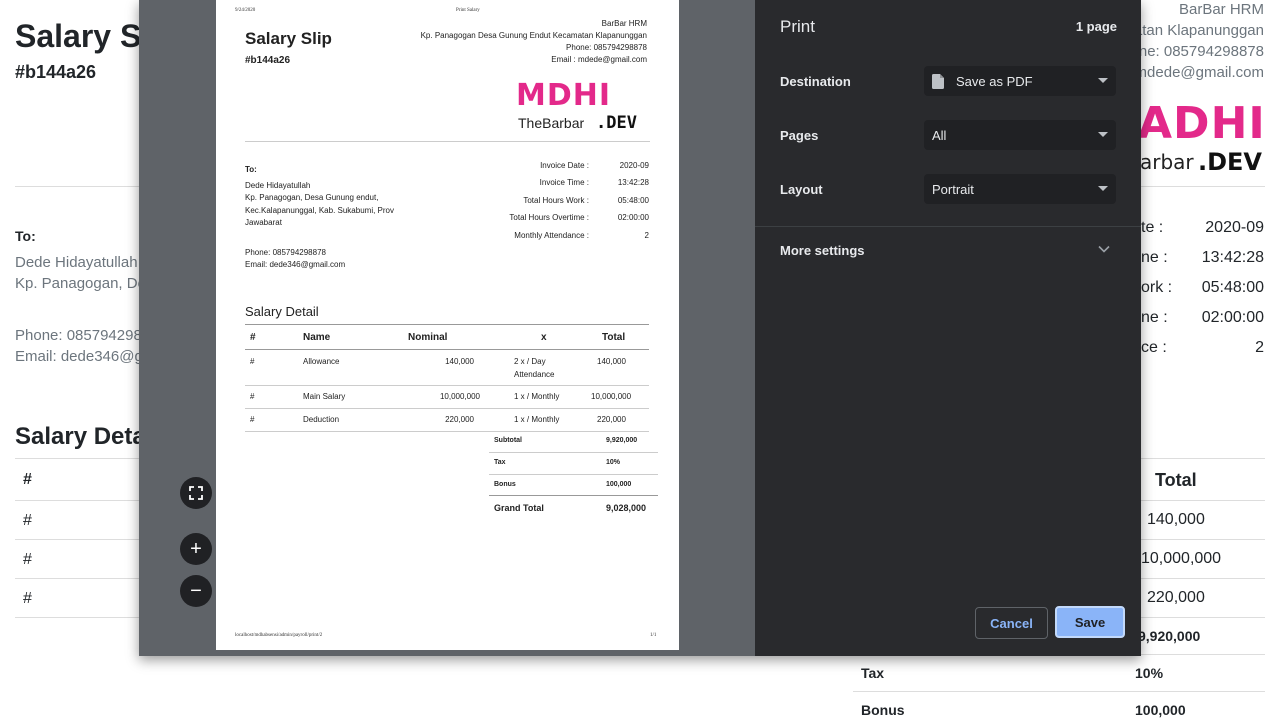 The height and width of the screenshot is (720, 1280). Describe the element at coordinates (1152, 227) in the screenshot. I see `bg-meta-label: te :` at that location.